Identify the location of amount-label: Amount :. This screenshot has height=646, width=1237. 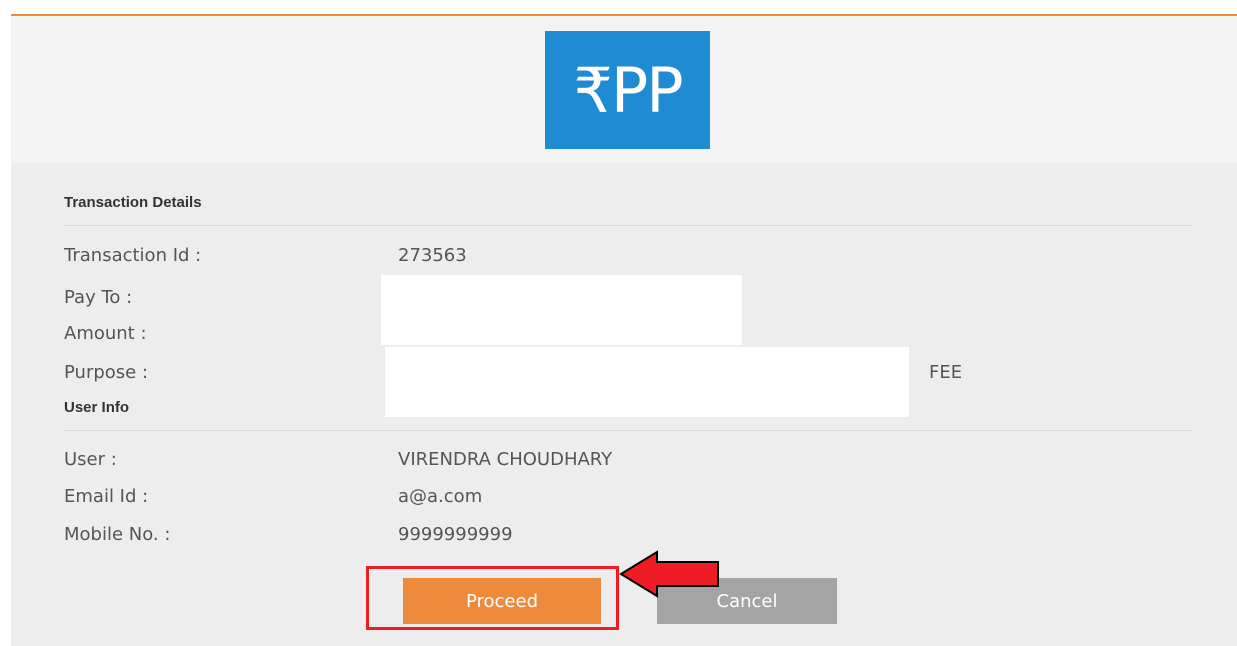
(105, 333).